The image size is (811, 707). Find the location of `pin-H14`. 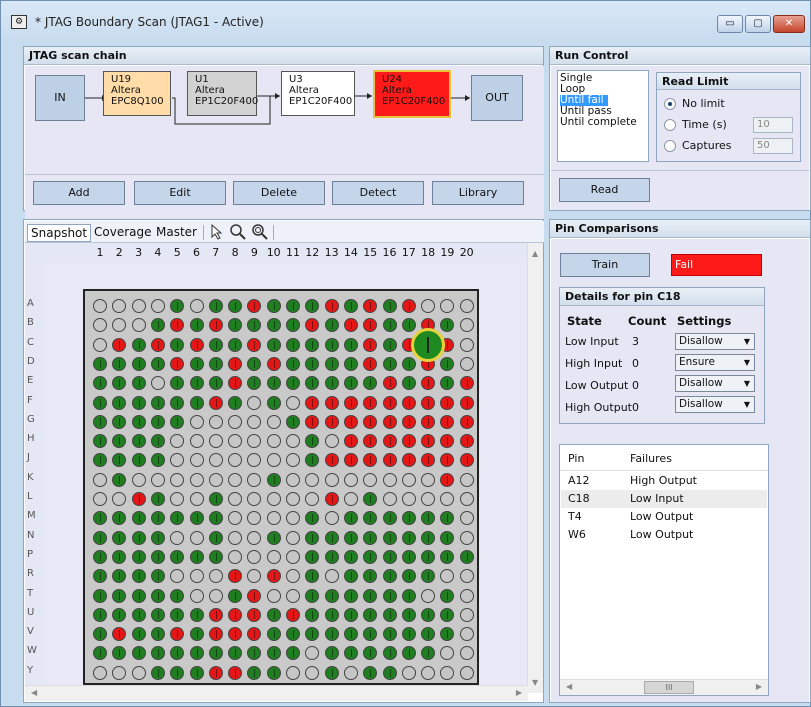

pin-H14 is located at coordinates (350, 441).